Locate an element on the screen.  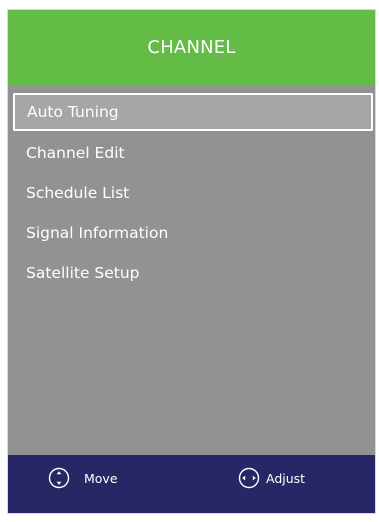
menu-header: CHANNEL is located at coordinates (191, 47).